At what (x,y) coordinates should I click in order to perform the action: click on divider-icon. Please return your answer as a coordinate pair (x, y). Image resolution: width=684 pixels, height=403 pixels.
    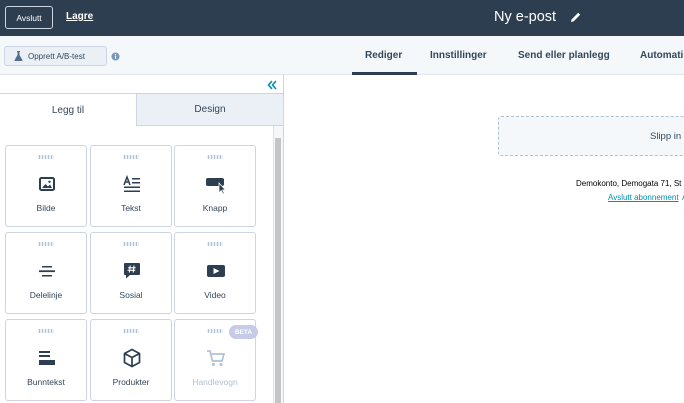
    Looking at the image, I should click on (47, 271).